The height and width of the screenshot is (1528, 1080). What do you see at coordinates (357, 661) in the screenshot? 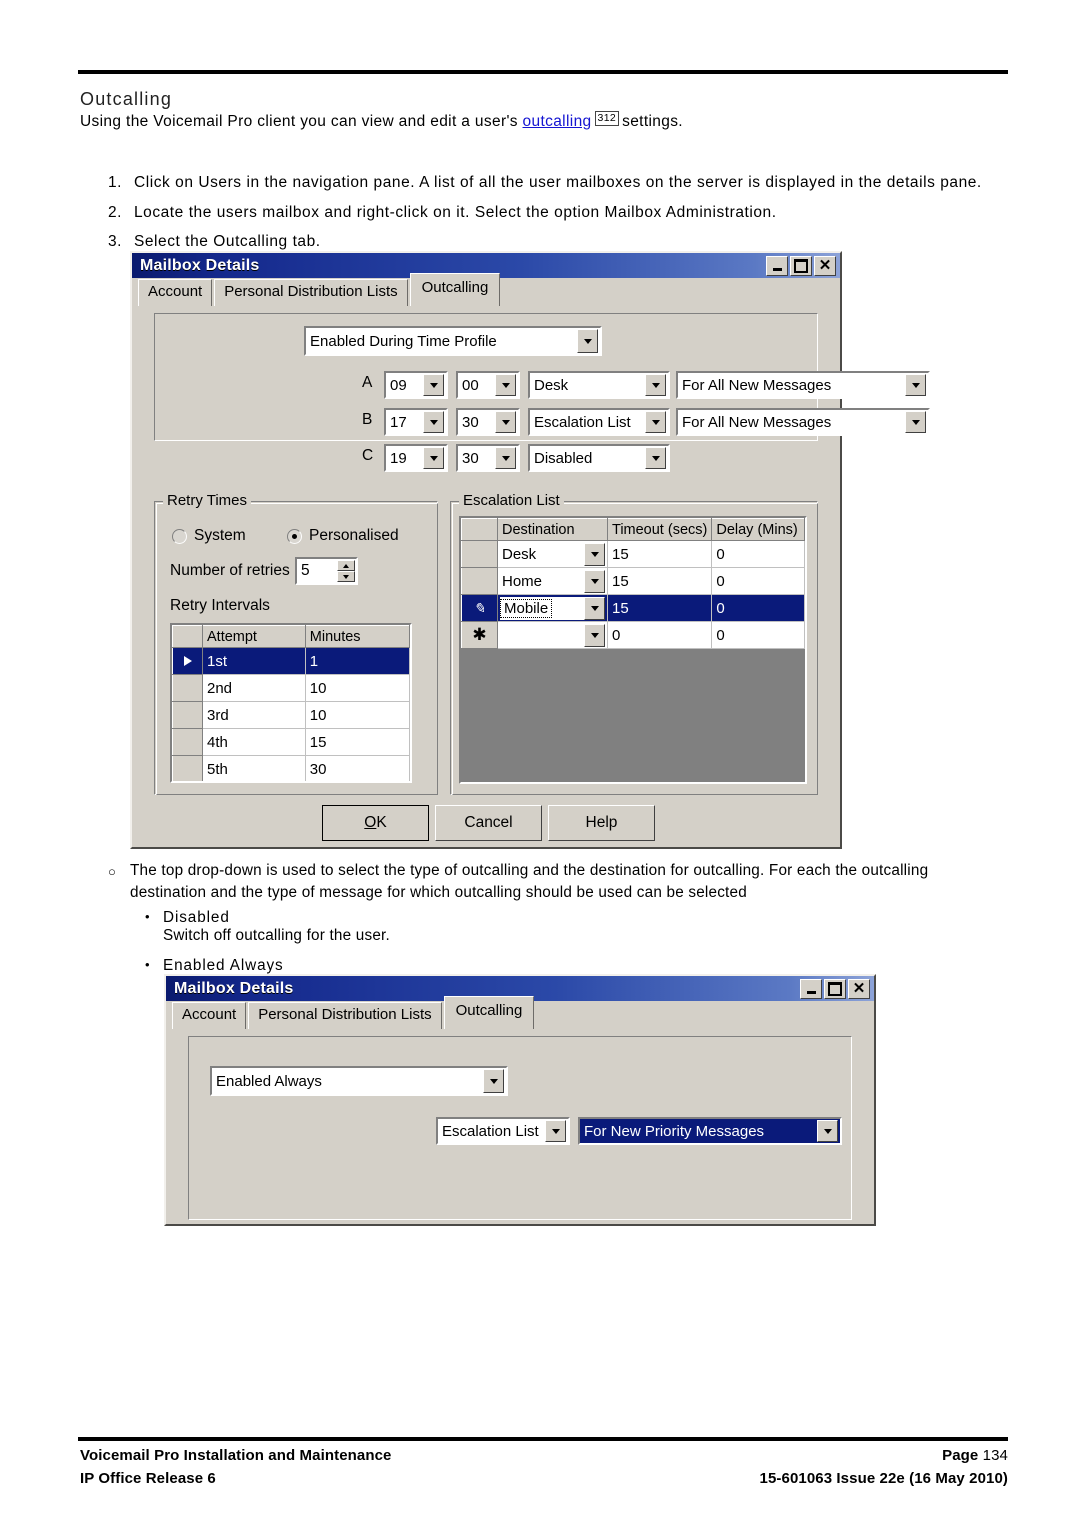
I see `retry-minutes-cell: 1` at bounding box center [357, 661].